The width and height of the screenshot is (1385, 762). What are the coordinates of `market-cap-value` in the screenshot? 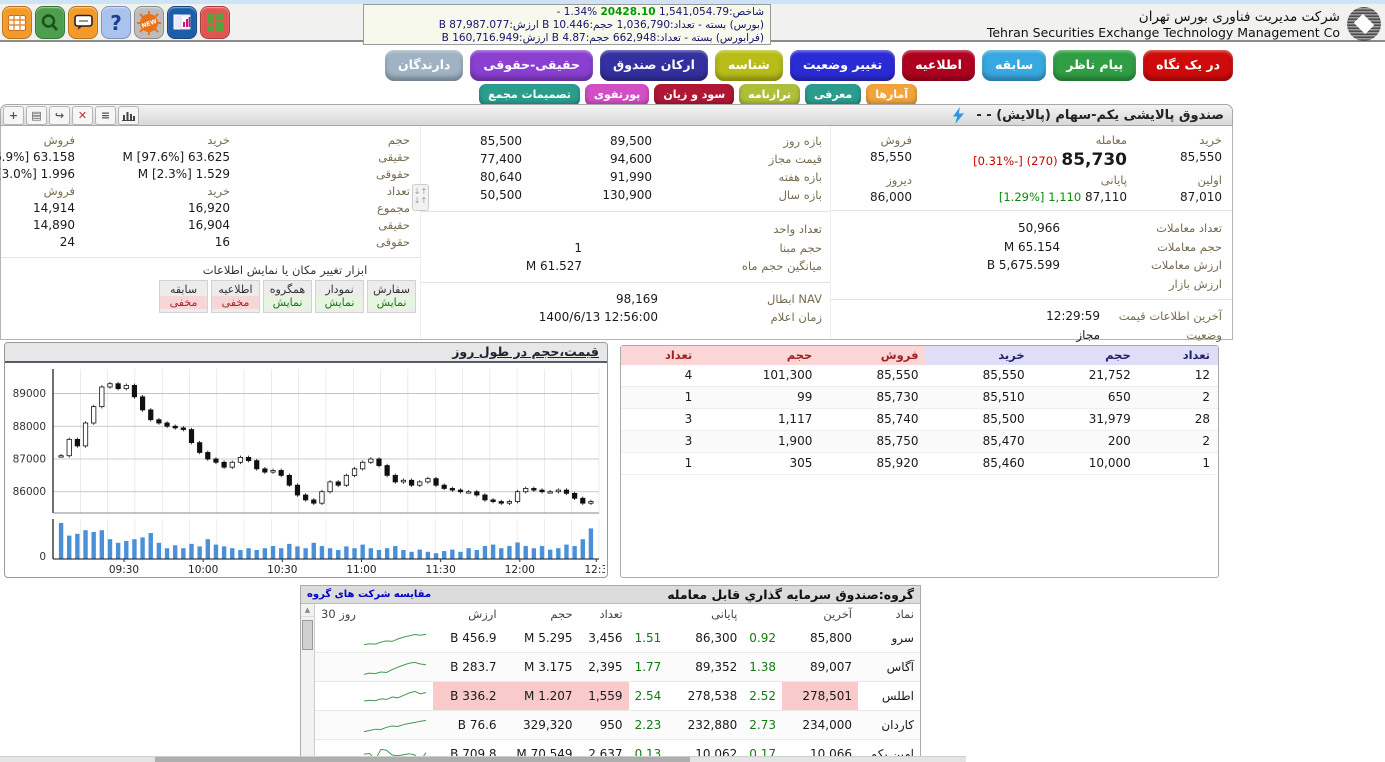 It's located at (950, 284).